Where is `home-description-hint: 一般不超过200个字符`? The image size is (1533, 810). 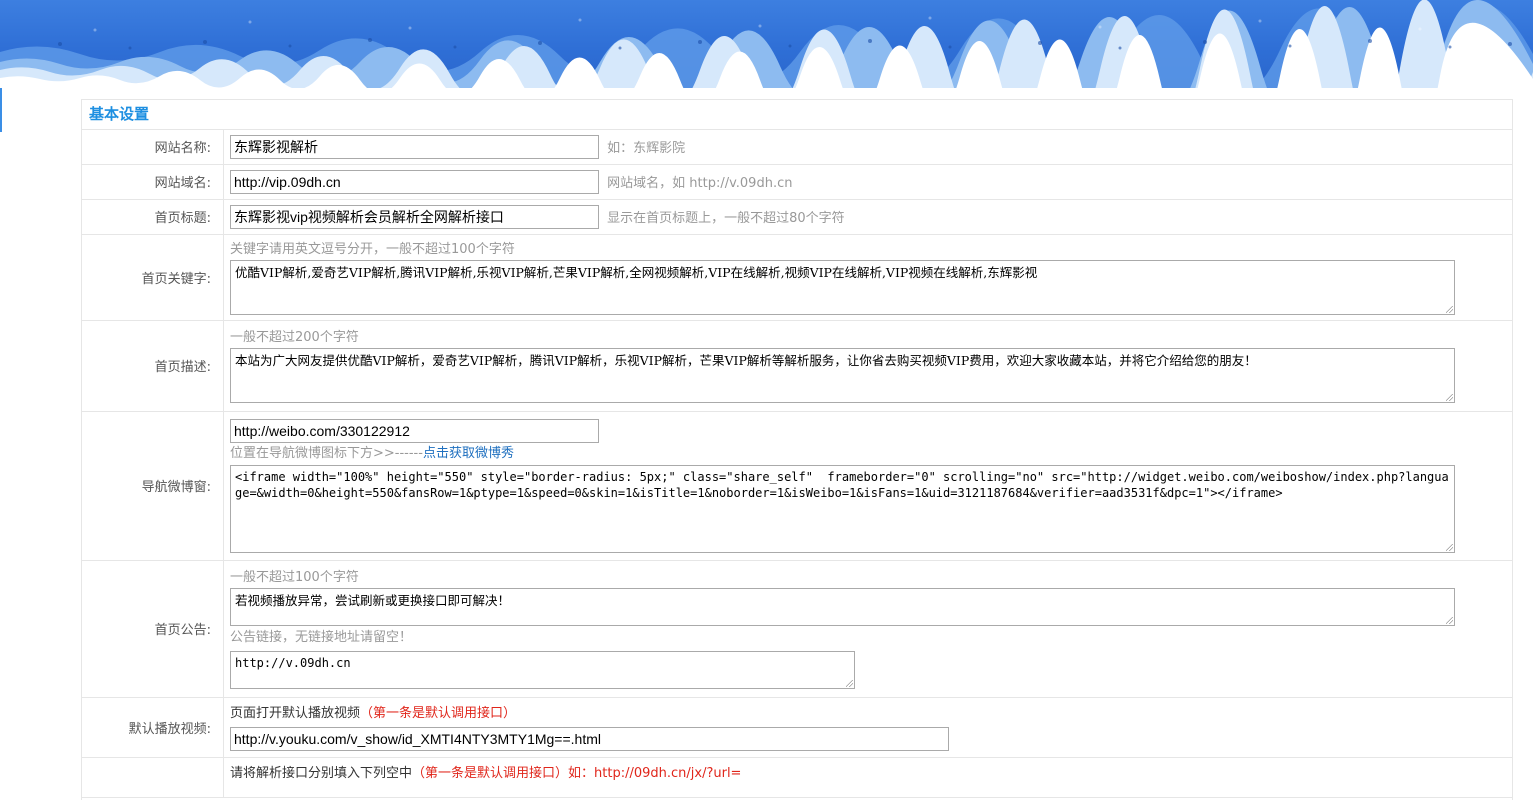 home-description-hint: 一般不超过200个字符 is located at coordinates (294, 337).